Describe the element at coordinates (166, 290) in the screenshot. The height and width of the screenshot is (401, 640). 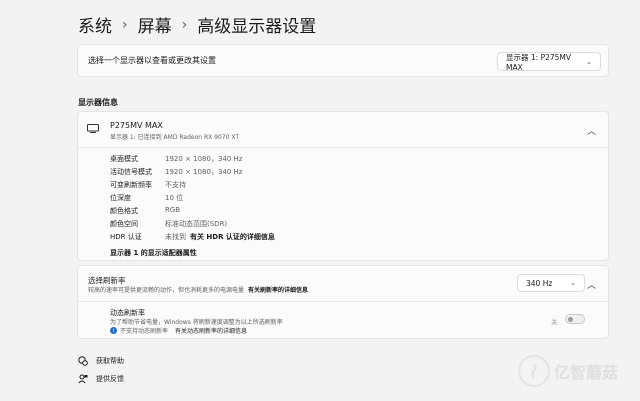
I see `refresh-rate-desc-text: 较高的速率可提供更流畅的动作，但也消耗更多的电源电量` at that location.